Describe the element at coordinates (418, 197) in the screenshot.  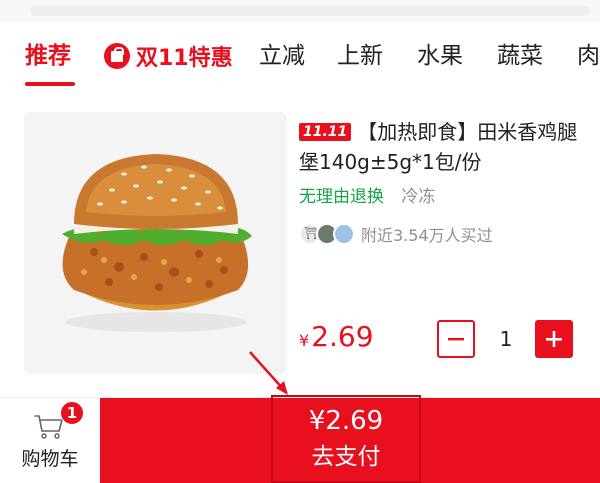
I see `tag-frozen: 冷冻` at that location.